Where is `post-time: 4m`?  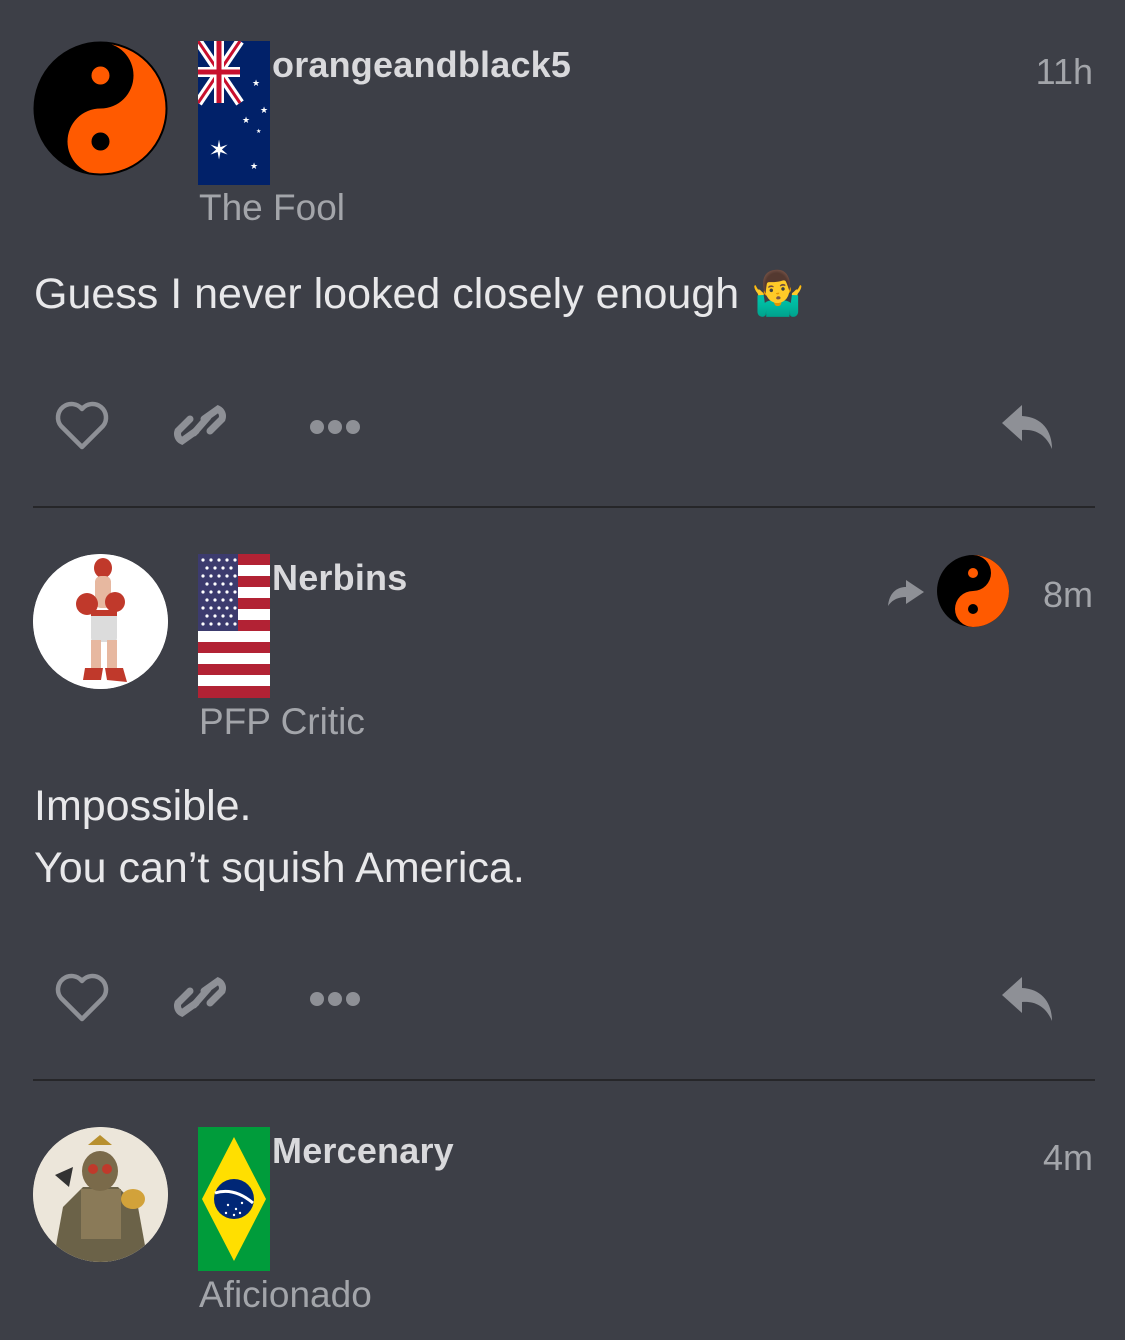
post-time: 4m is located at coordinates (1068, 1158).